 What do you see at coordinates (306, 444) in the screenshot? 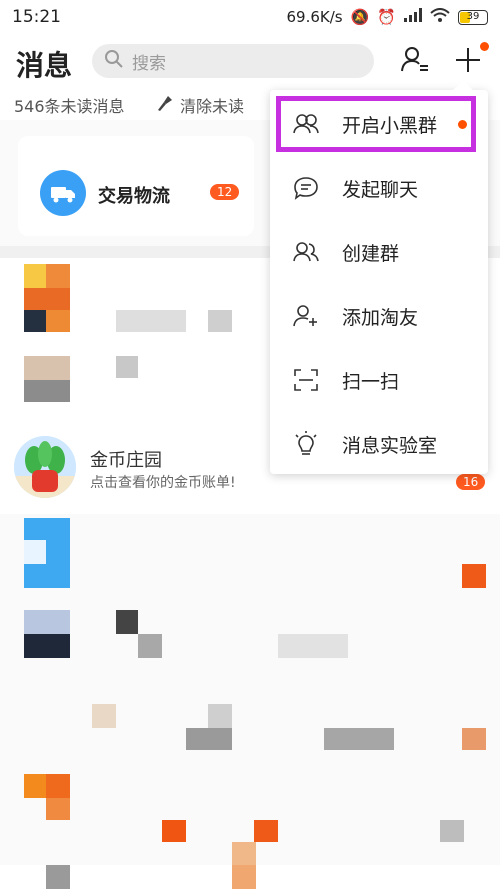
I see `lightbulb-icon` at bounding box center [306, 444].